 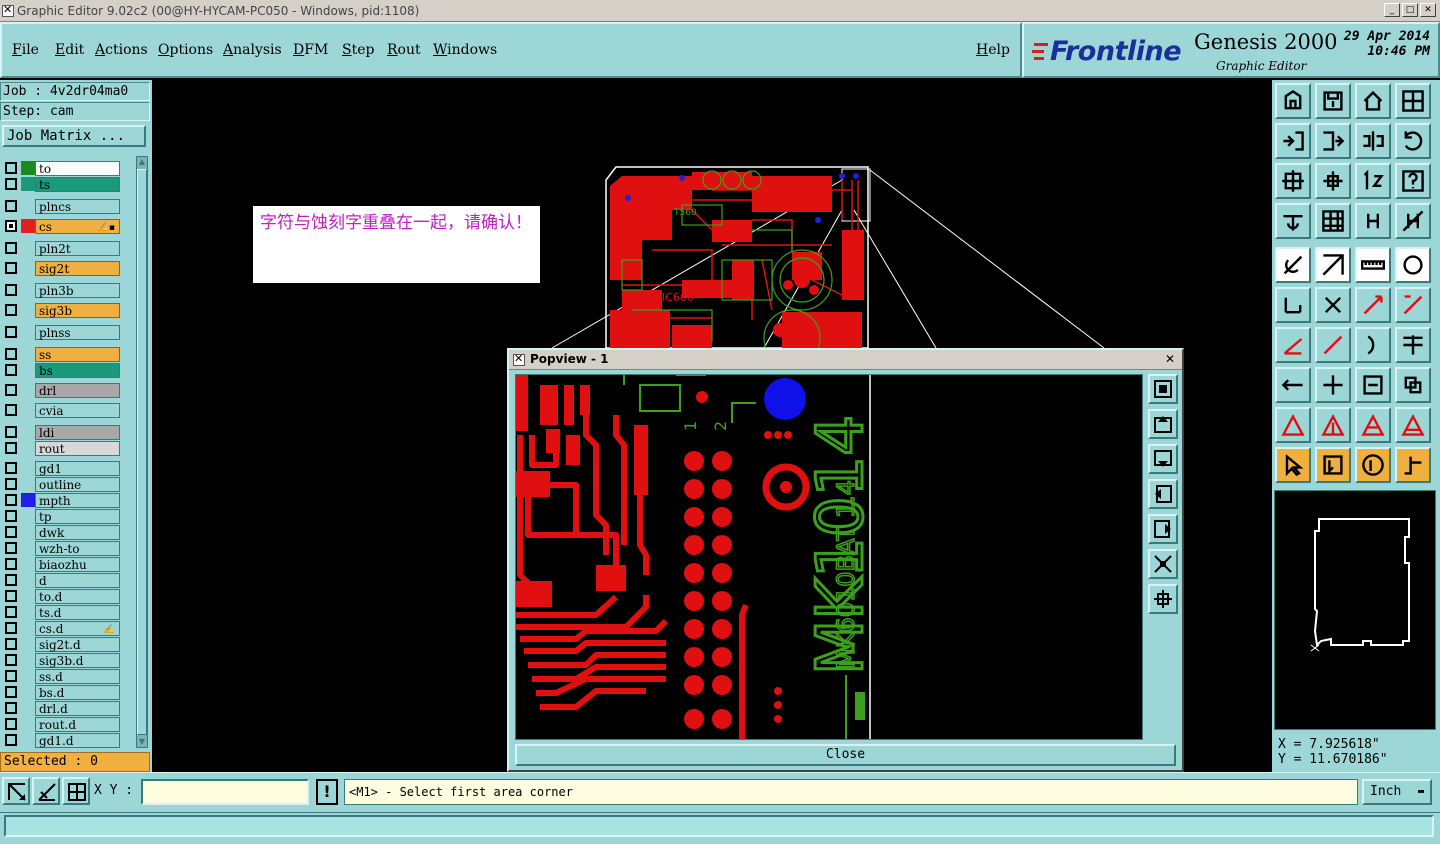 What do you see at coordinates (1413, 265) in the screenshot?
I see `circle-pad-icon` at bounding box center [1413, 265].